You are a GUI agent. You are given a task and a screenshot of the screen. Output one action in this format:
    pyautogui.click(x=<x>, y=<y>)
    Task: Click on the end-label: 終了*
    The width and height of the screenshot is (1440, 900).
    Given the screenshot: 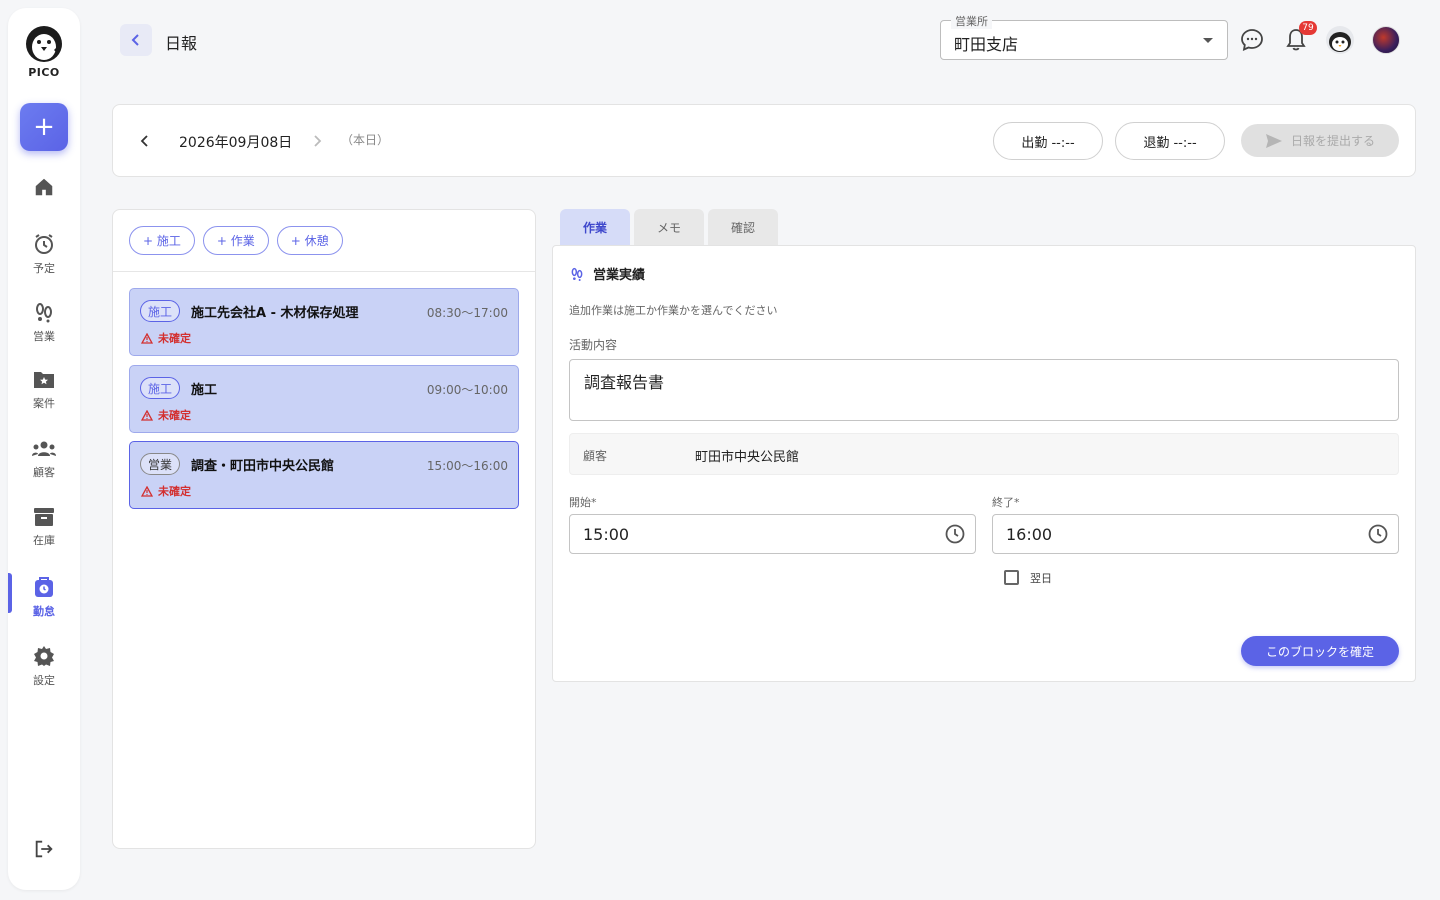 What is the action you would take?
    pyautogui.click(x=1006, y=502)
    